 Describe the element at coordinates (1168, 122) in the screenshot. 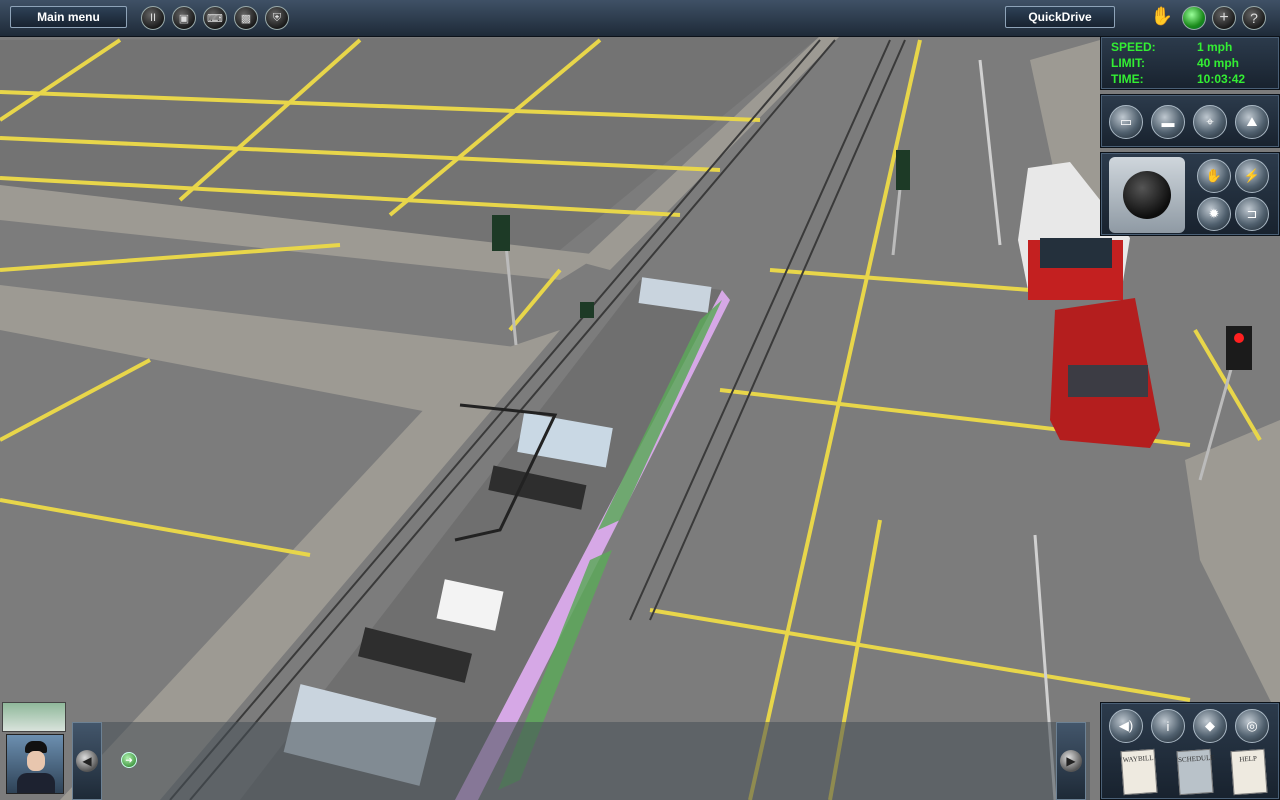

I see `external-camera-icon: ▬` at that location.